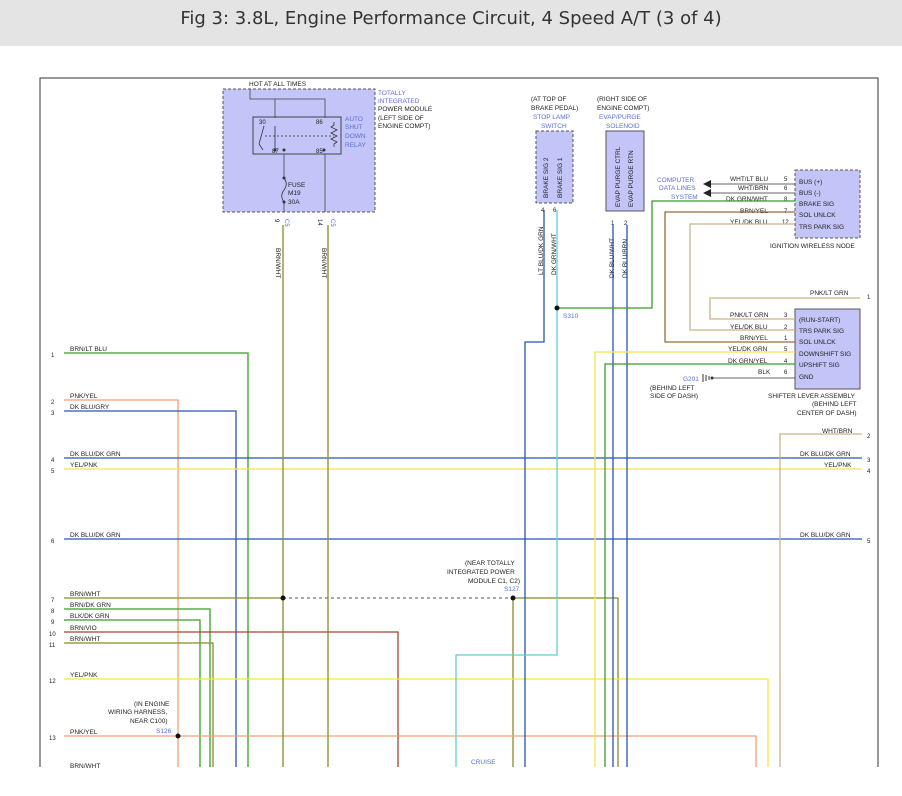 This screenshot has width=902, height=796. I want to click on lw-label-12: YEL/PNK, so click(84, 675).